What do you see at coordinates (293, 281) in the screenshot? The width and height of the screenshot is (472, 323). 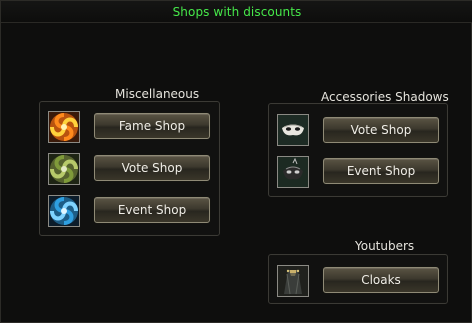 I see `cloak-icon` at bounding box center [293, 281].